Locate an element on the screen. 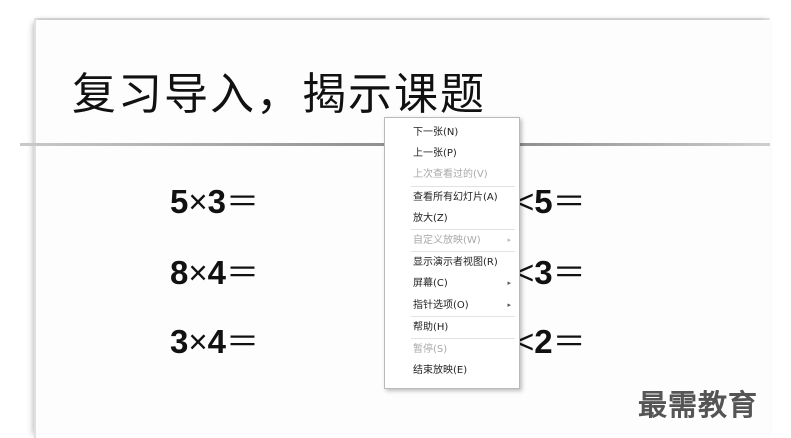  menu-item-see-all-slides: 查看所有幻灯片(A) is located at coordinates (452, 197).